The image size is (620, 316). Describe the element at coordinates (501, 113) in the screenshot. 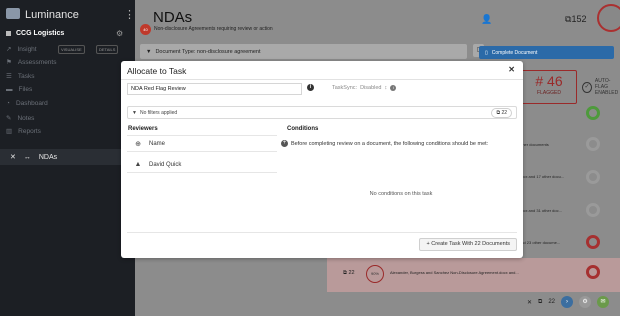

I see `filter-count-badge: ⧉ 22` at that location.